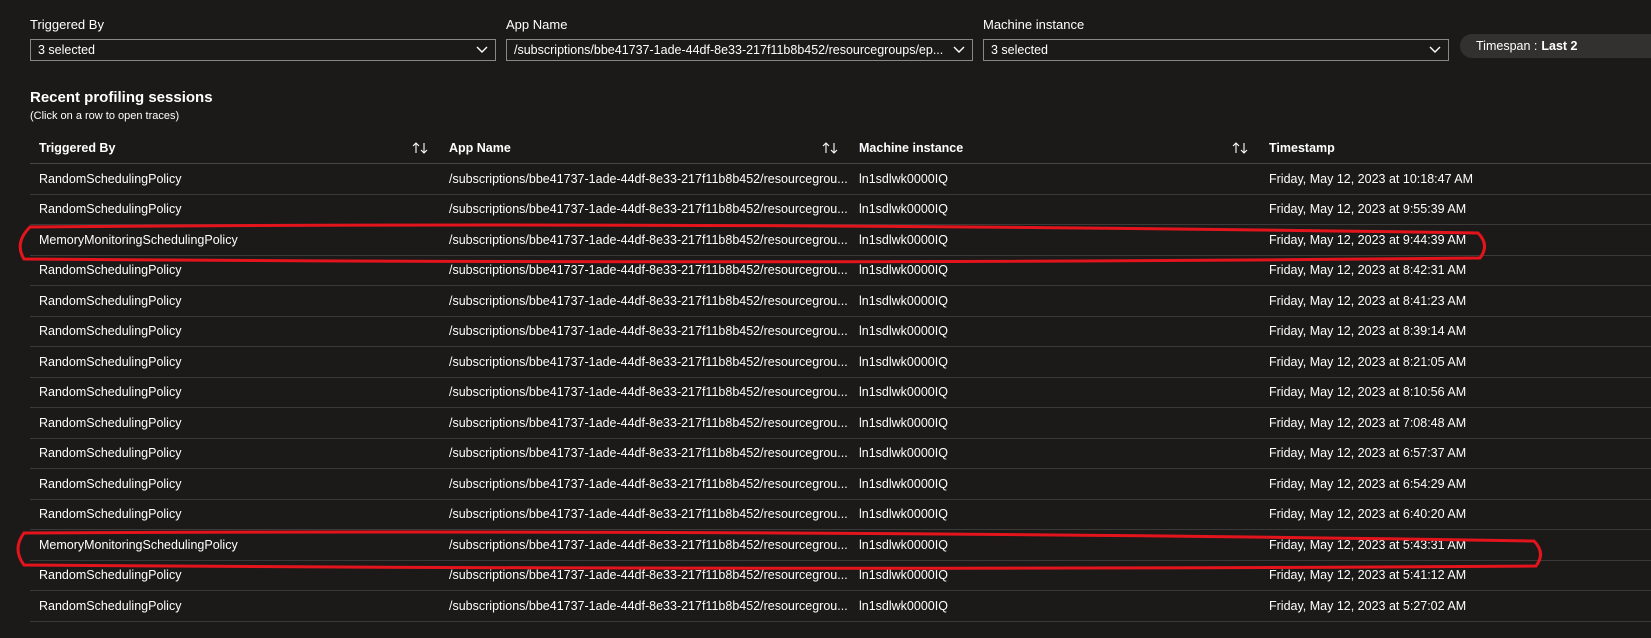  I want to click on cell-timestamp: Friday, May 12, 2023 at 9:44:39 AM, so click(1368, 239).